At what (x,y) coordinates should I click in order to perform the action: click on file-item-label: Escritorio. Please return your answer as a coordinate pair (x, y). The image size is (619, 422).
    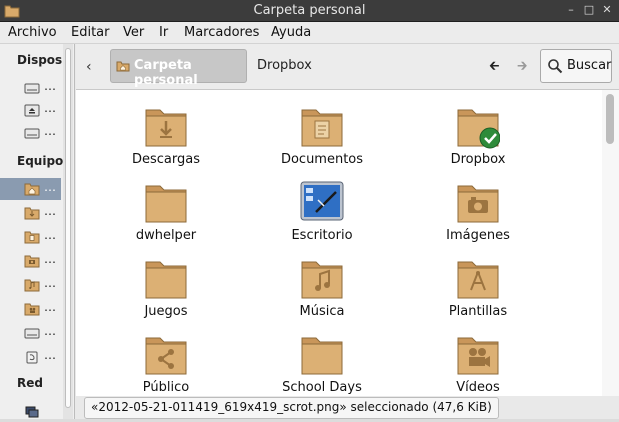
    Looking at the image, I should click on (322, 235).